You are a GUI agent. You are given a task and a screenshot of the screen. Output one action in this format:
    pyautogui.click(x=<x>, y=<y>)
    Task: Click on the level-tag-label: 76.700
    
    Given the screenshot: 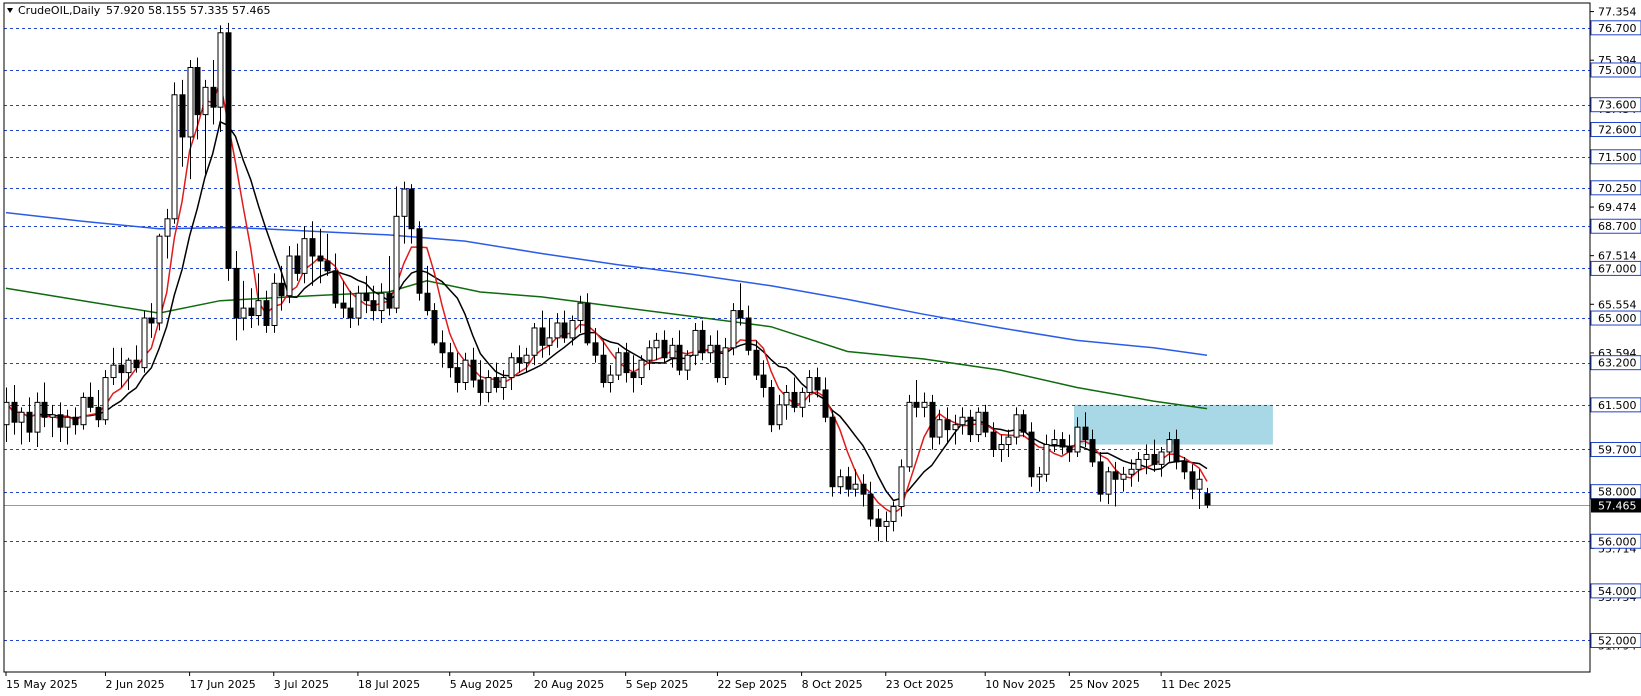 What is the action you would take?
    pyautogui.click(x=1617, y=28)
    